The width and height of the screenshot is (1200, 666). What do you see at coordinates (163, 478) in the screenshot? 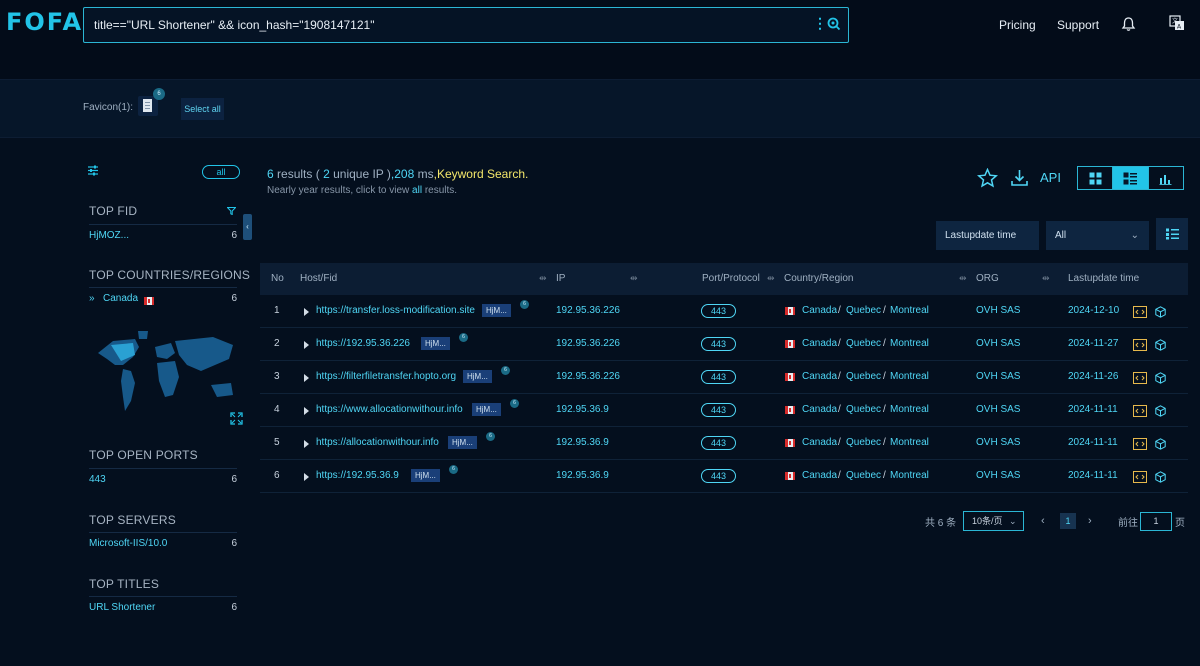
I see `top-port-item: 443 6` at bounding box center [163, 478].